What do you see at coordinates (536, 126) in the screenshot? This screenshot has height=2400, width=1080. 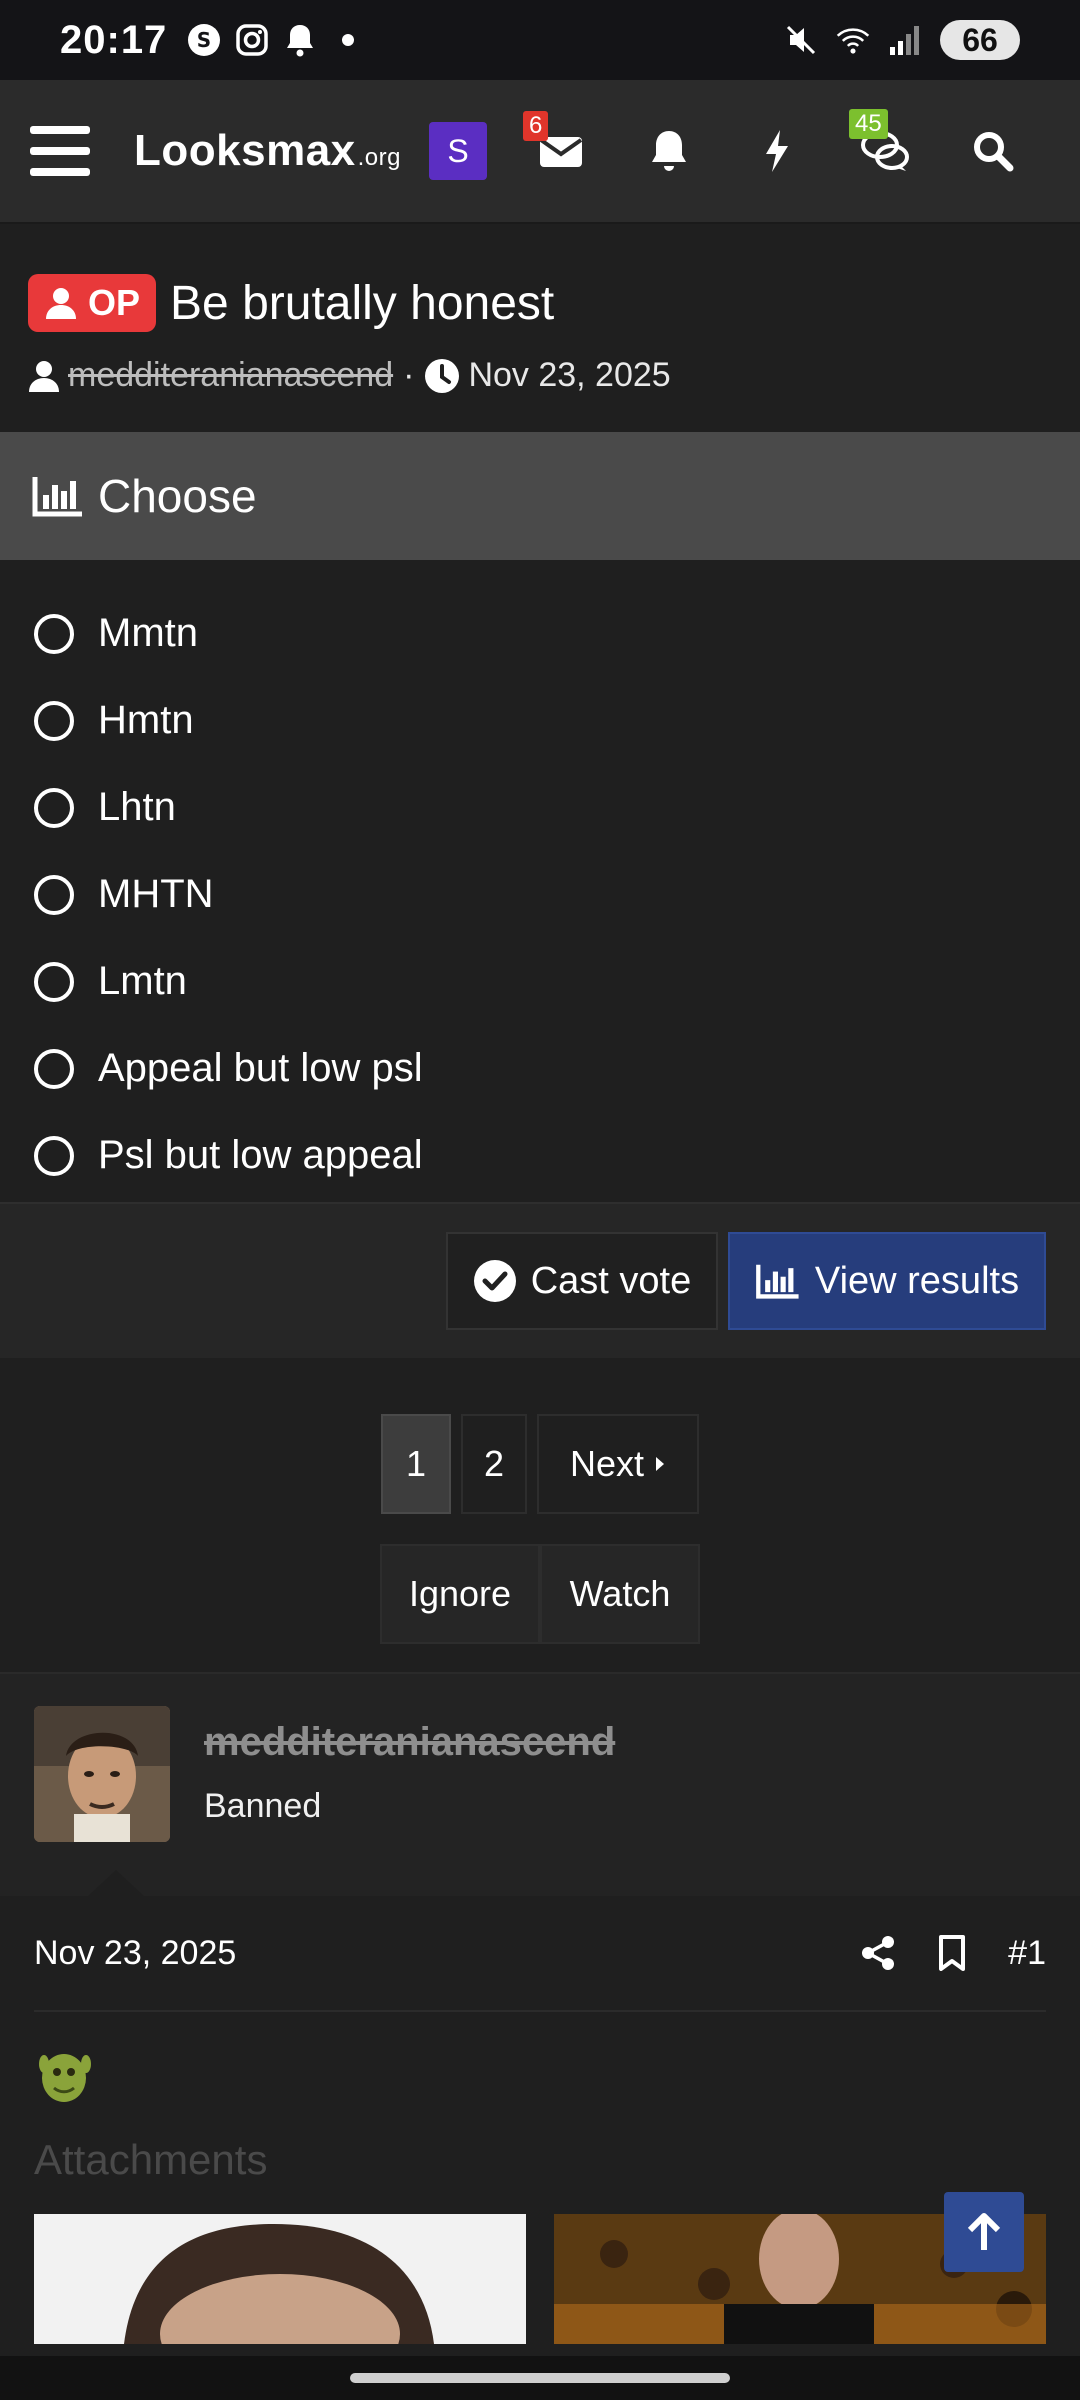 I see `inbox-count-badge: 6` at bounding box center [536, 126].